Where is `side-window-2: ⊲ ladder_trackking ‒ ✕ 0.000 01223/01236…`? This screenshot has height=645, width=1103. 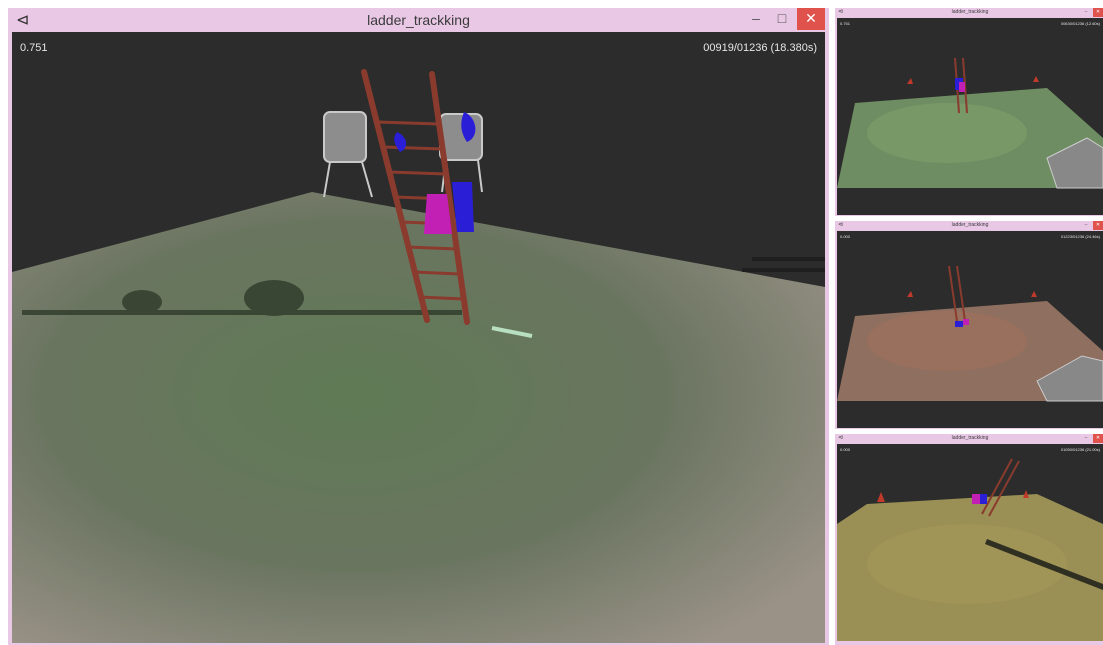 side-window-2: ⊲ ladder_trackking ‒ ✕ 0.000 01223/01236… is located at coordinates (969, 325).